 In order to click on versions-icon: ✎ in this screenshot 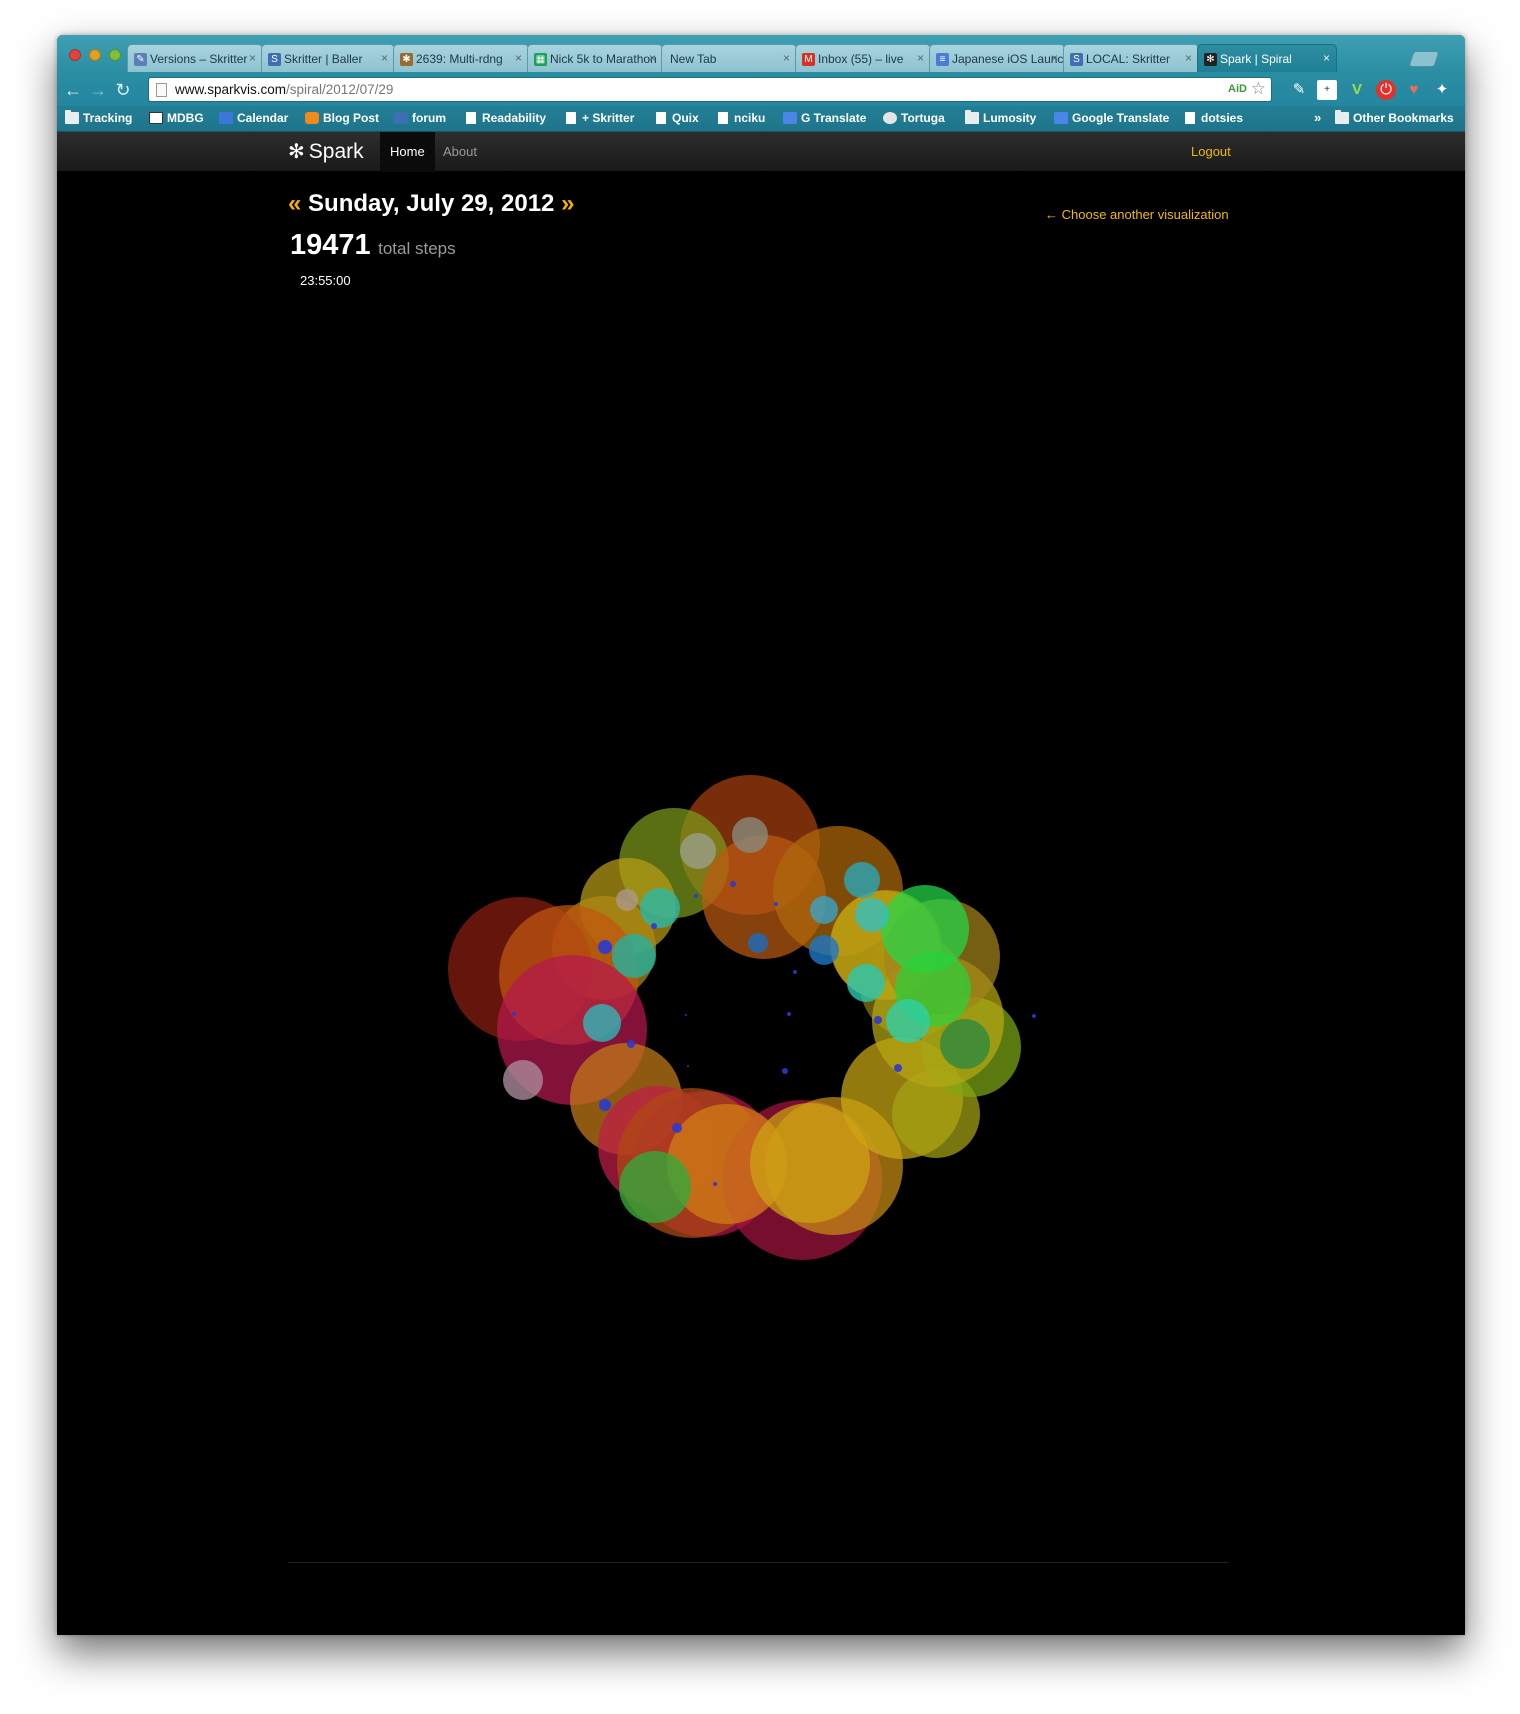, I will do `click(140, 59)`.